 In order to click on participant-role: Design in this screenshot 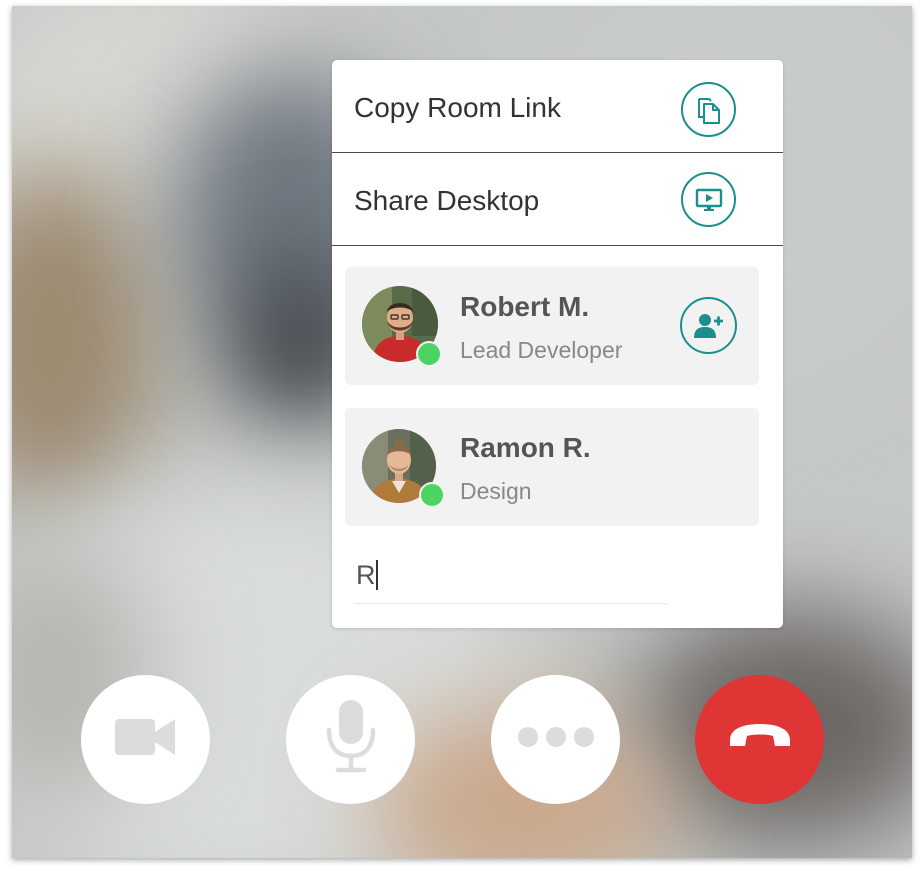, I will do `click(496, 491)`.